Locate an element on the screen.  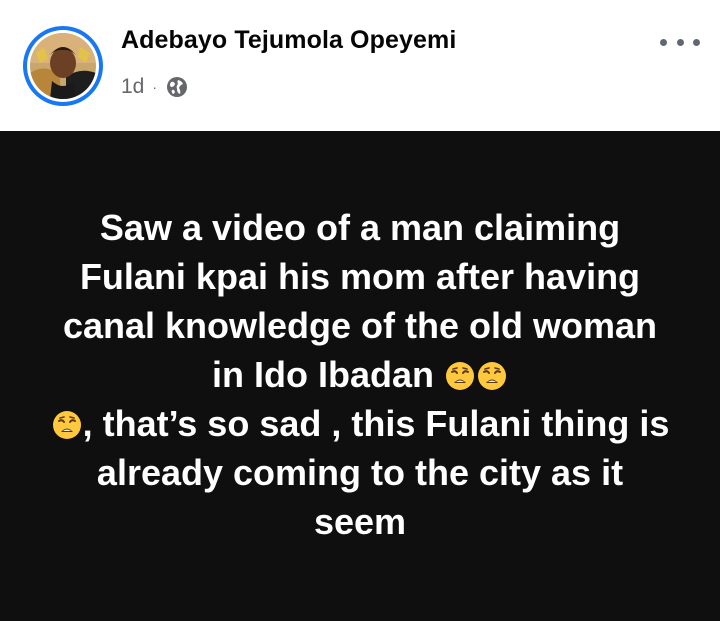
post-meta: 1d · is located at coordinates (154, 87).